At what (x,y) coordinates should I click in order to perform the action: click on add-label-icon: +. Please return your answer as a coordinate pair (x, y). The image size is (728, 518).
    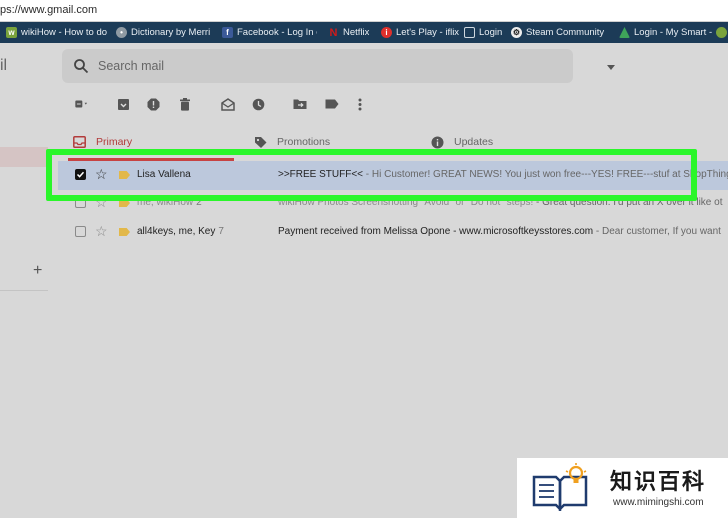
    Looking at the image, I should click on (37, 271).